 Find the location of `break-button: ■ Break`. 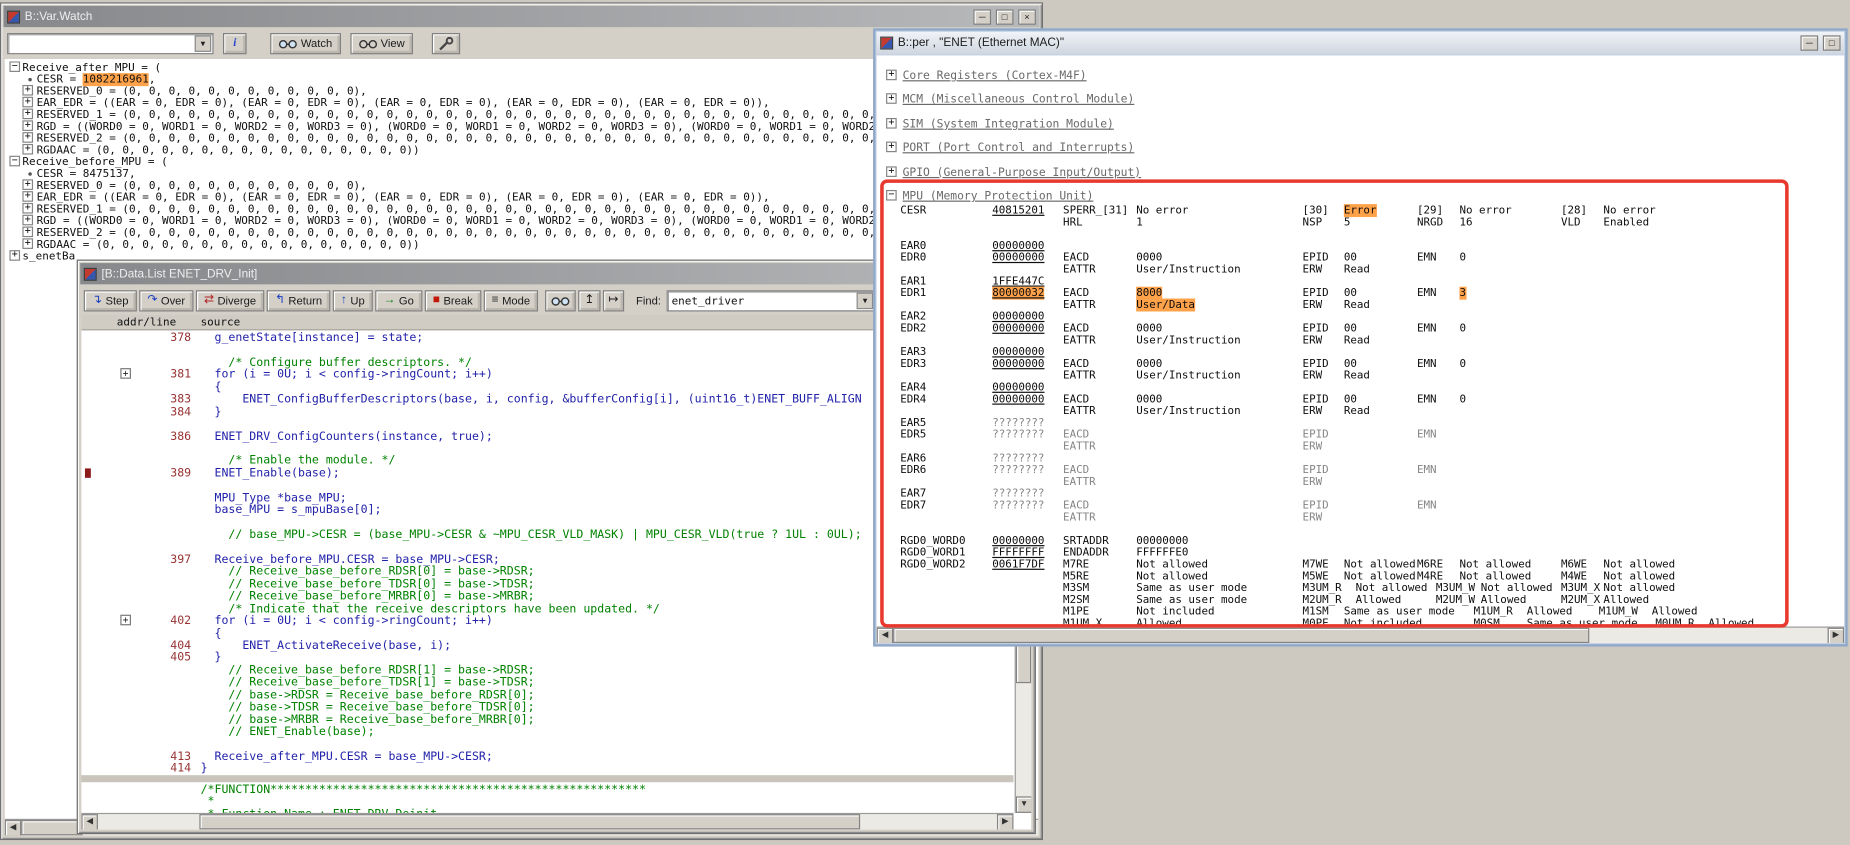

break-button: ■ Break is located at coordinates (453, 301).